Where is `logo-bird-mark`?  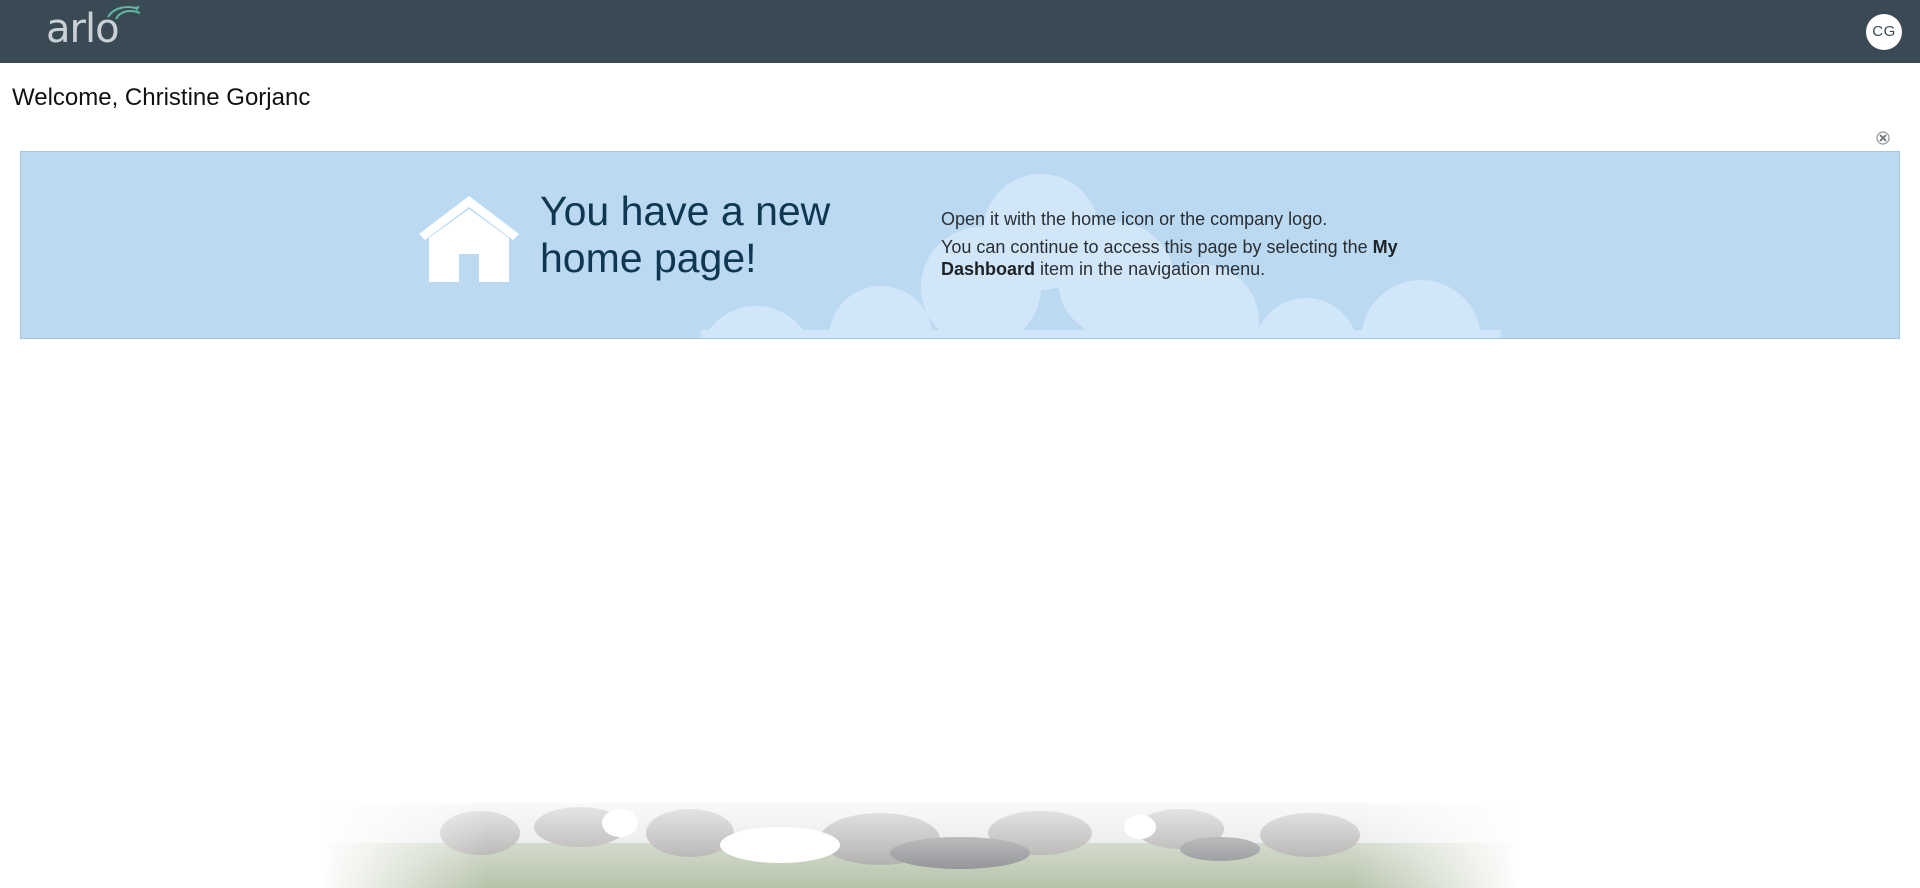 logo-bird-mark is located at coordinates (124, 13).